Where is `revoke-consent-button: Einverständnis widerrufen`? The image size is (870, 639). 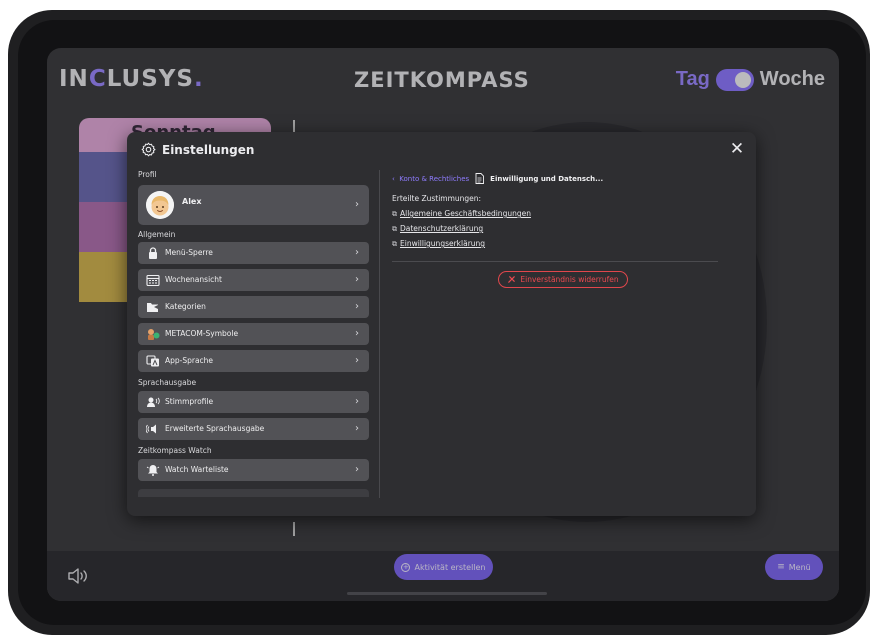
revoke-consent-button: Einverständnis widerrufen is located at coordinates (563, 279).